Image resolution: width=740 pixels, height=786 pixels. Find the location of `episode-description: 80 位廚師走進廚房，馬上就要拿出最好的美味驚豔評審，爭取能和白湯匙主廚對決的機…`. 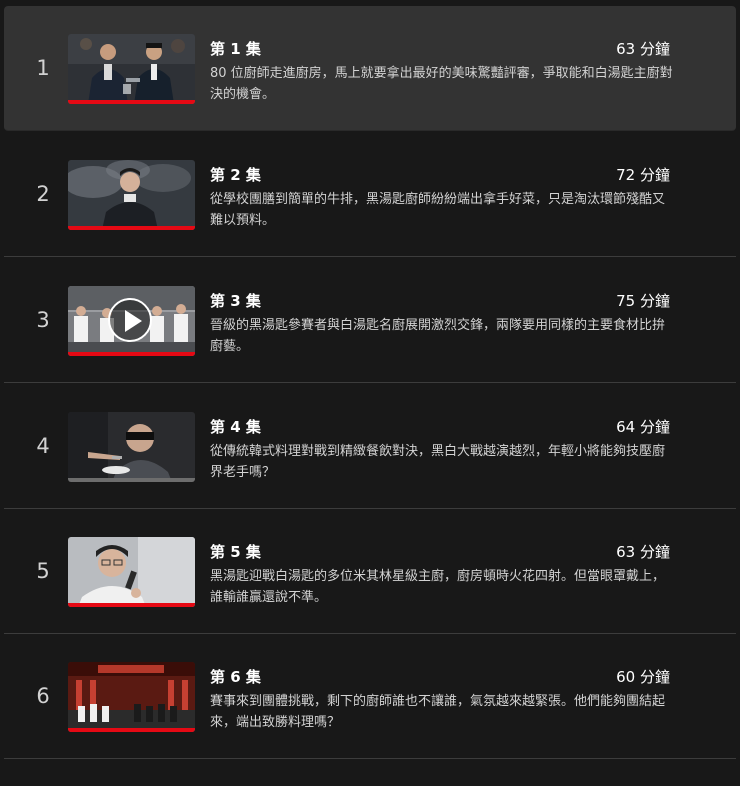

episode-description: 80 位廚師走進廚房，馬上就要拿出最好的美味驚豔評審，爭取能和白湯匙主廚對決的機… is located at coordinates (441, 84).